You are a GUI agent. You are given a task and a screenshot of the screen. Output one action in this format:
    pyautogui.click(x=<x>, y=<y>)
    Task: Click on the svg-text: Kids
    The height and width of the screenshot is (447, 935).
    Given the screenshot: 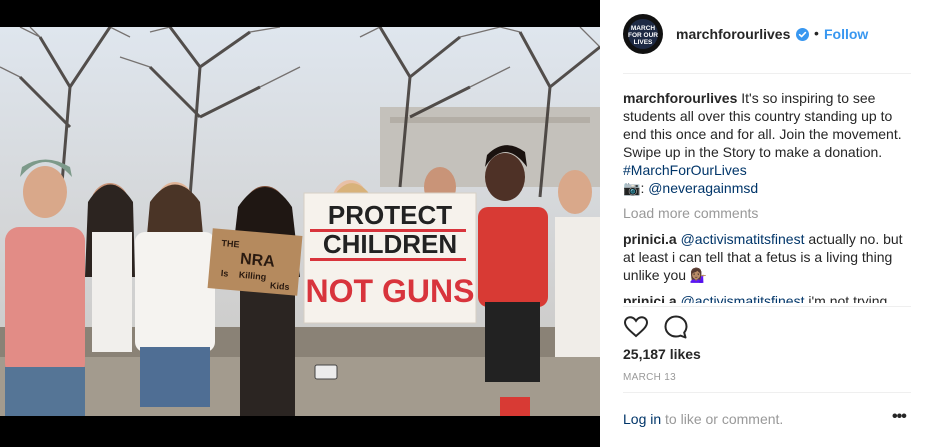 What is the action you would take?
    pyautogui.click(x=280, y=286)
    